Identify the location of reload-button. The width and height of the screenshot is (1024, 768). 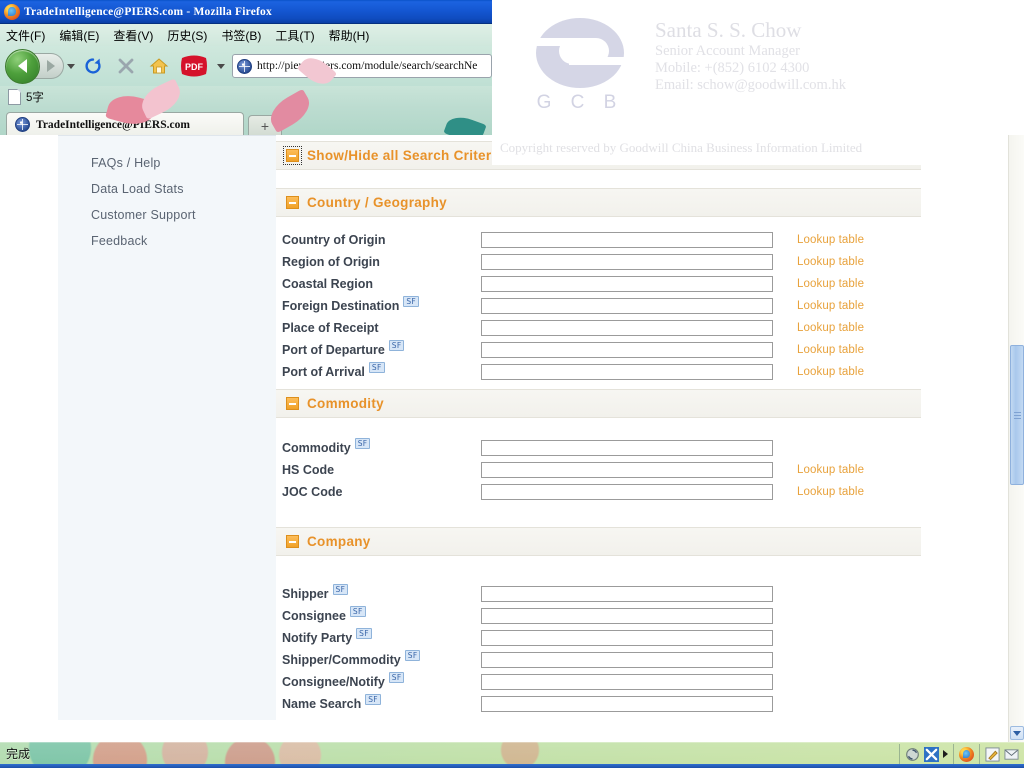
(93, 66).